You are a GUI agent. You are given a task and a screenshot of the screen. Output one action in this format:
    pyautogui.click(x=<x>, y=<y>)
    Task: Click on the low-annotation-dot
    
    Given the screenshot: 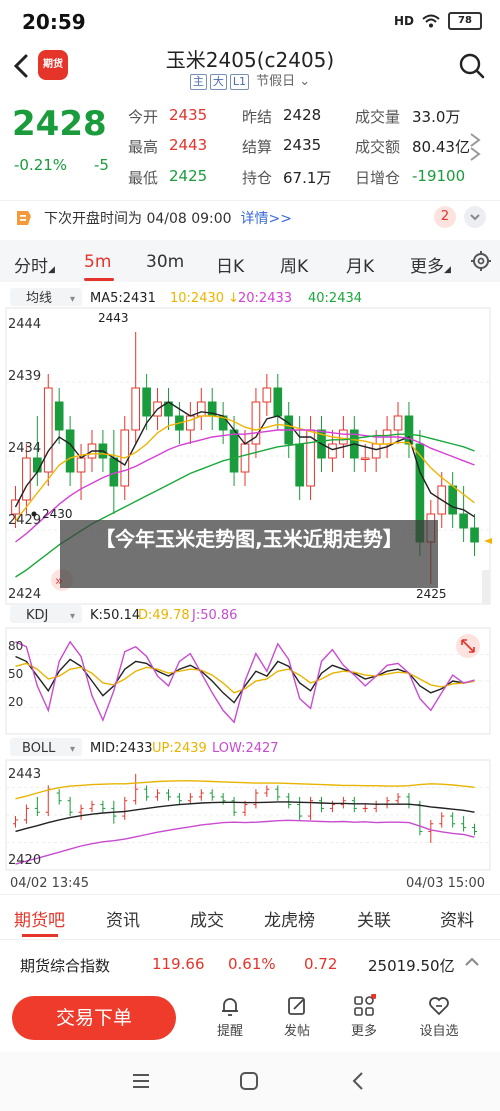 What is the action you would take?
    pyautogui.click(x=34, y=514)
    